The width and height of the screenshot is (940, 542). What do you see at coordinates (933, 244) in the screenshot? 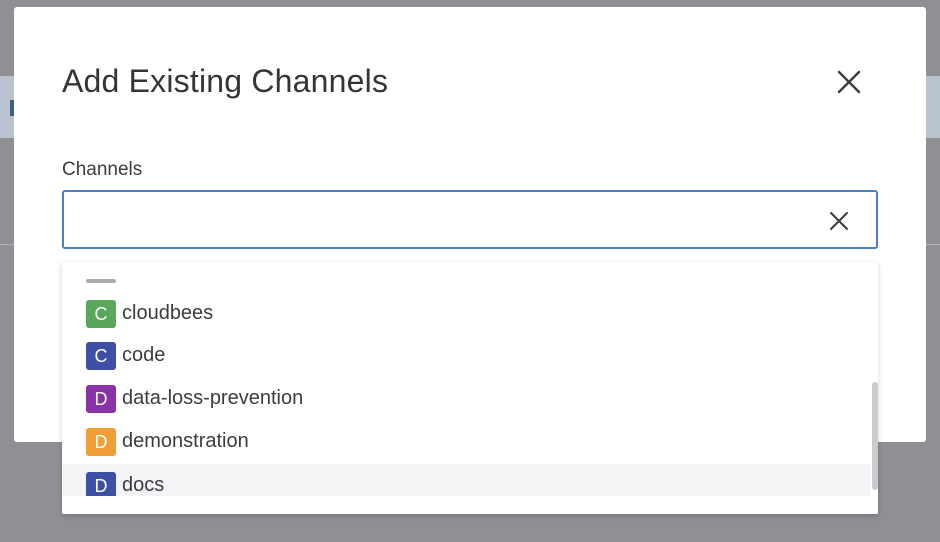
I see `background-divider-right` at bounding box center [933, 244].